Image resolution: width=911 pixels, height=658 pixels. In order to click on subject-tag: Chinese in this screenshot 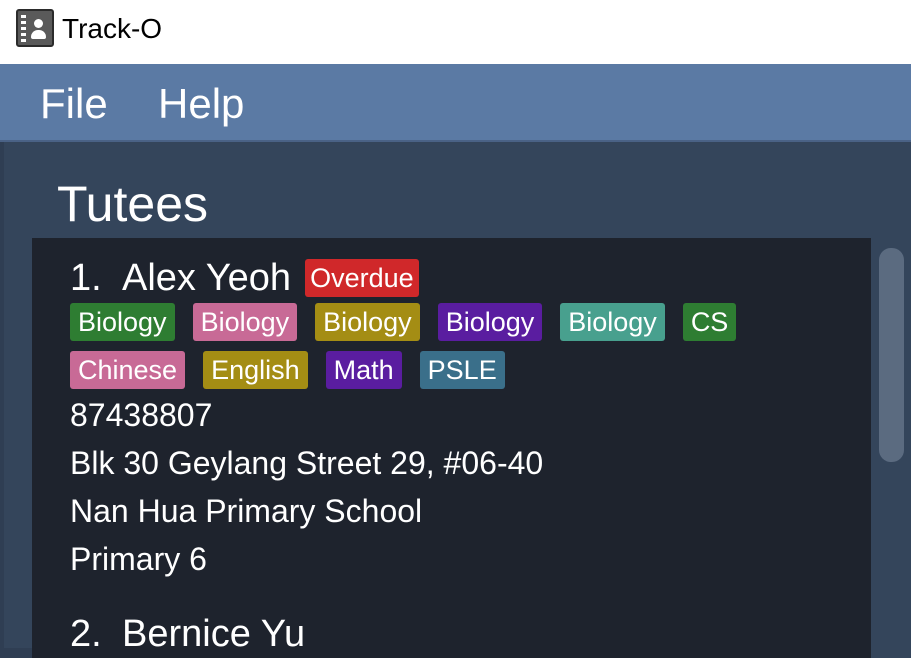, I will do `click(128, 370)`.